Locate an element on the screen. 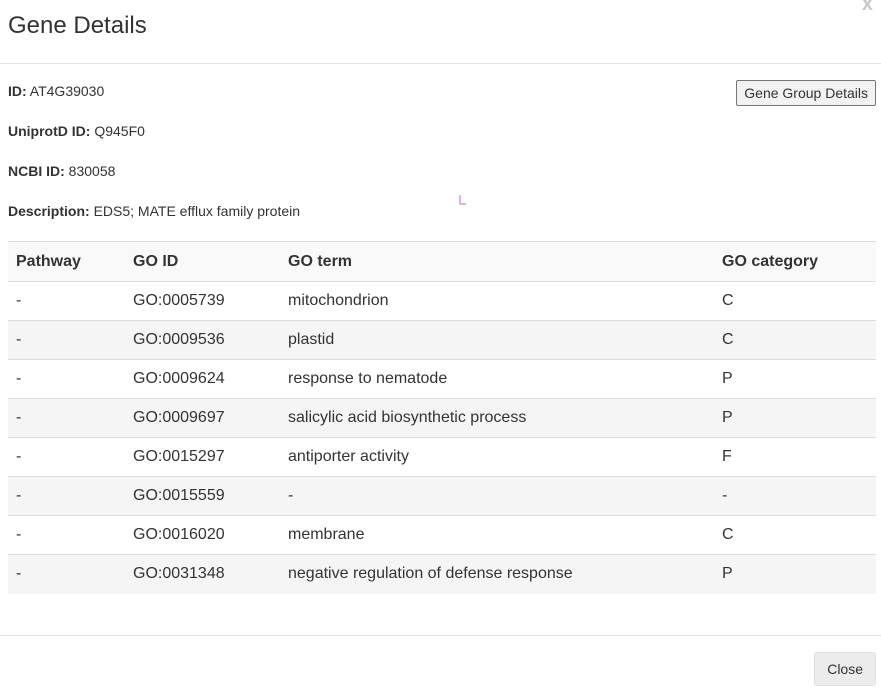 The height and width of the screenshot is (690, 881). go-term-cell: mitochondrion is located at coordinates (497, 301).